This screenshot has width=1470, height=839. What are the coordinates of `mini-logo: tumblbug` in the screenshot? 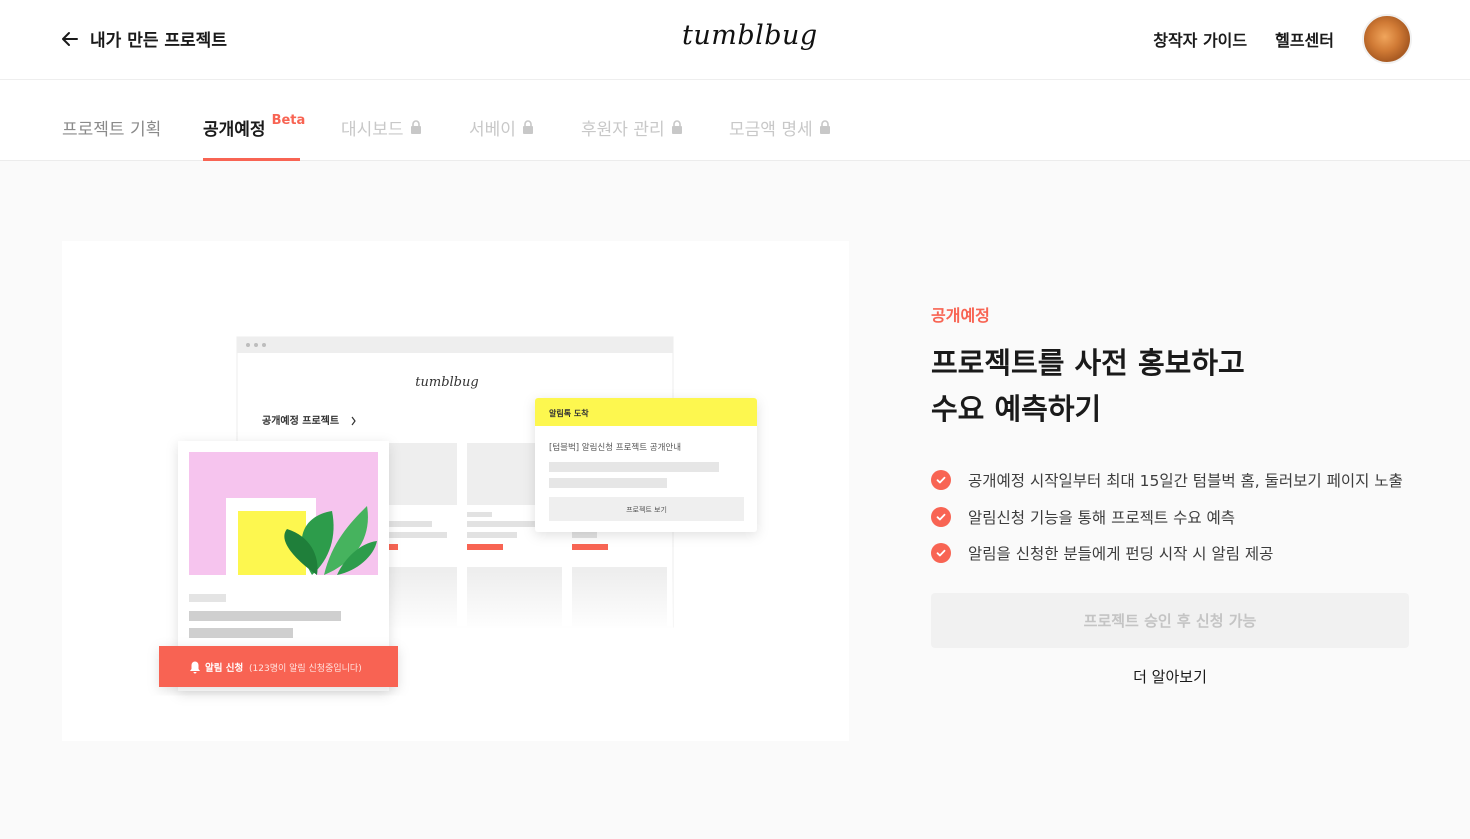 It's located at (446, 382).